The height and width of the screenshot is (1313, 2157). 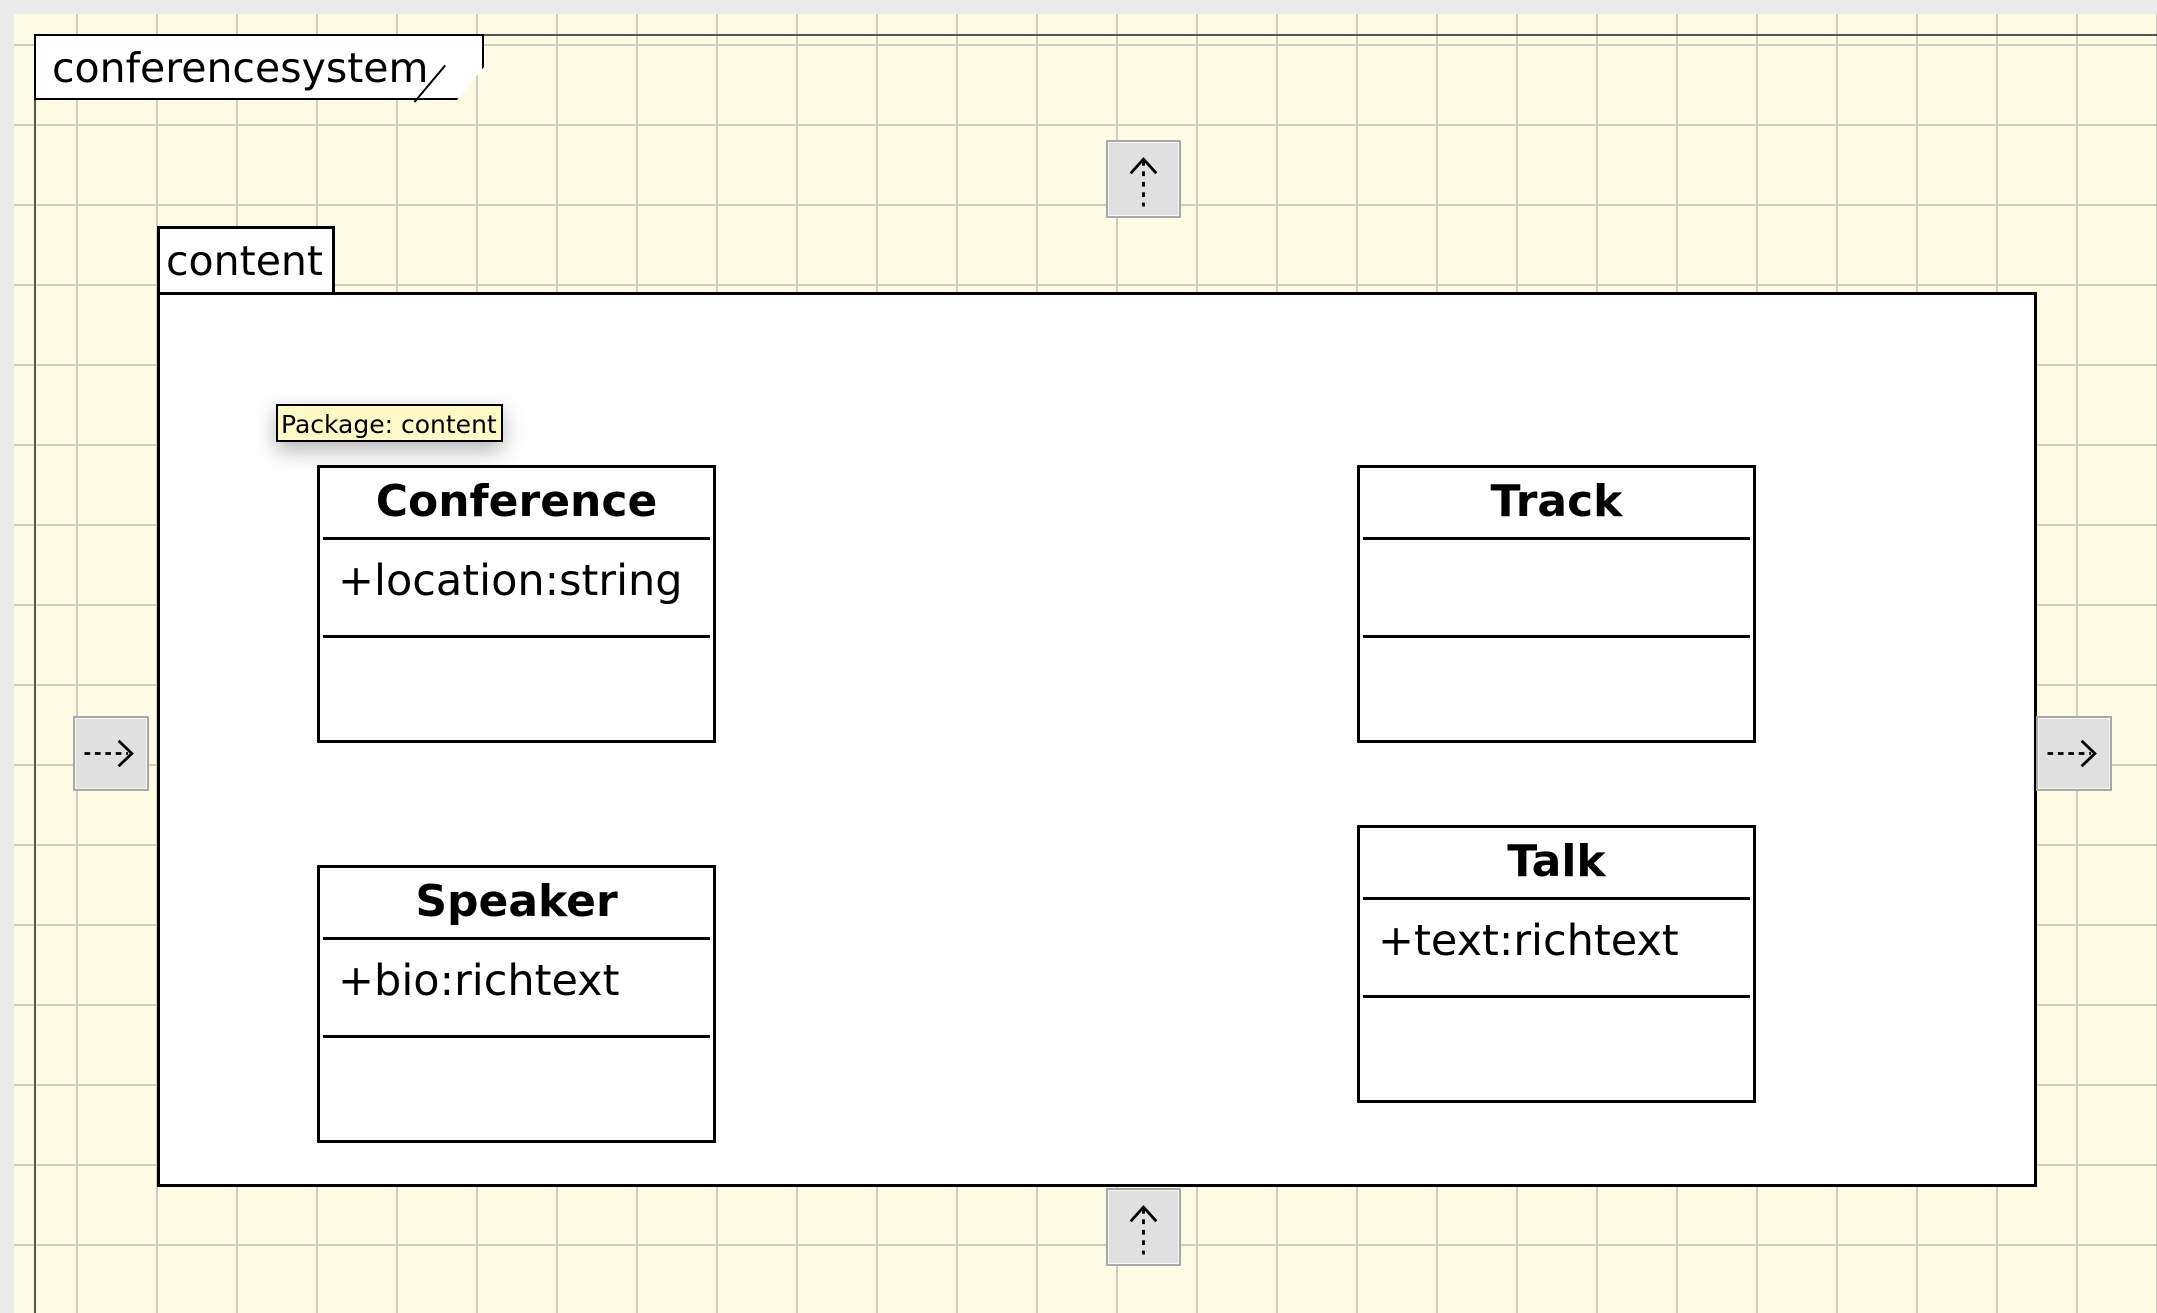 What do you see at coordinates (1556, 504) in the screenshot?
I see `class-name: Track` at bounding box center [1556, 504].